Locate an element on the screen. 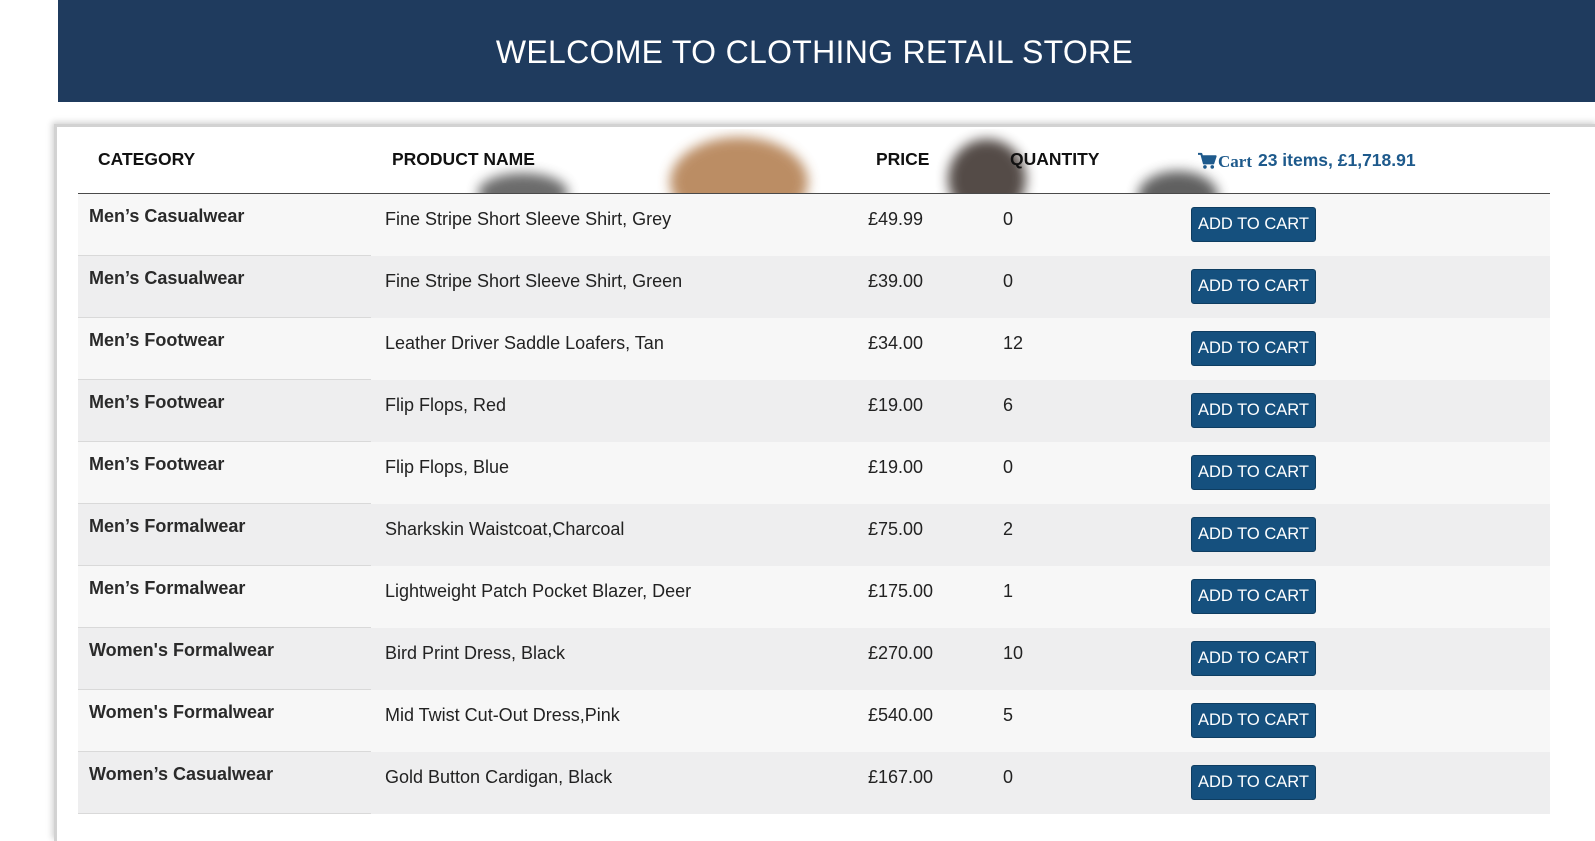 Image resolution: width=1595 pixels, height=841 pixels. product-price: £540.00 is located at coordinates (901, 715).